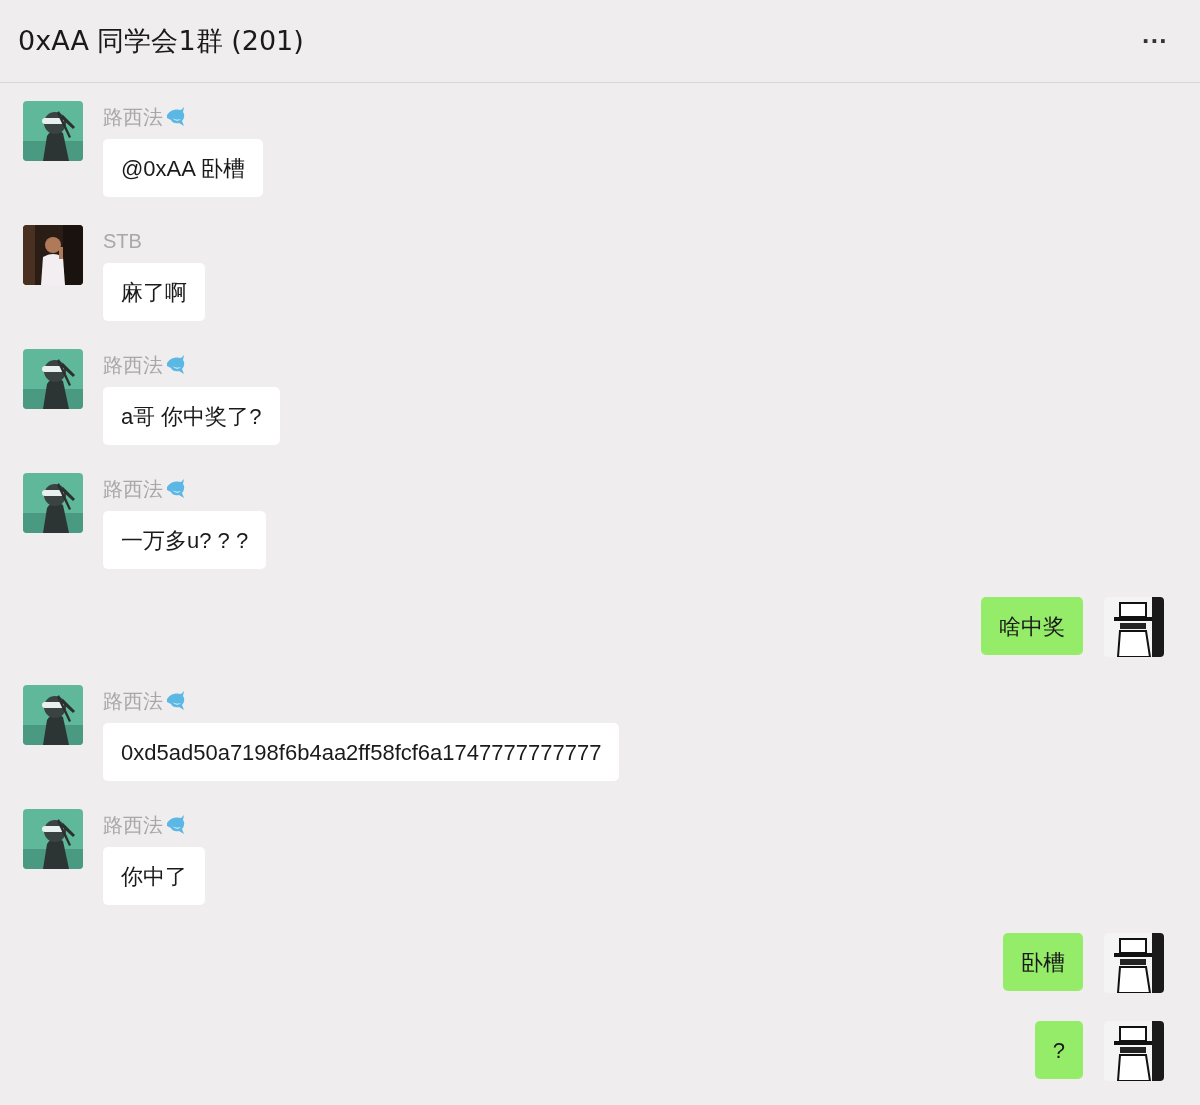 Image resolution: width=1200 pixels, height=1105 pixels. I want to click on message-bubble: 卧槽, so click(1043, 962).